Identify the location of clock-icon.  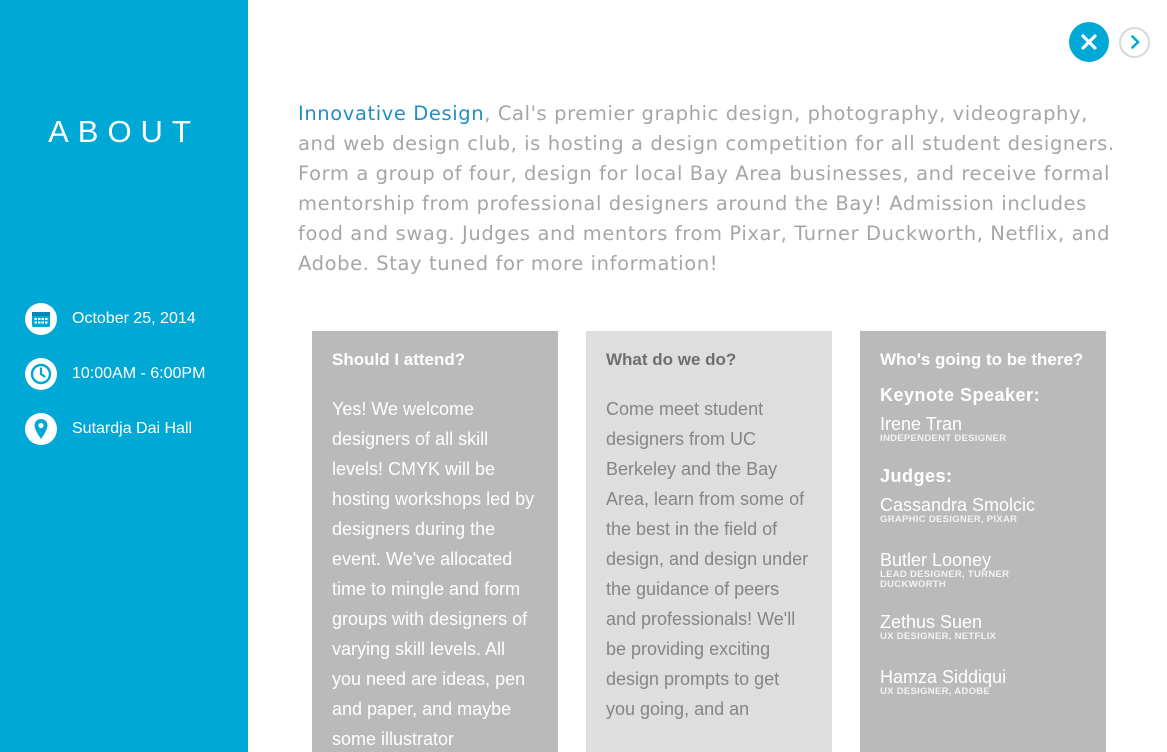
(41, 374).